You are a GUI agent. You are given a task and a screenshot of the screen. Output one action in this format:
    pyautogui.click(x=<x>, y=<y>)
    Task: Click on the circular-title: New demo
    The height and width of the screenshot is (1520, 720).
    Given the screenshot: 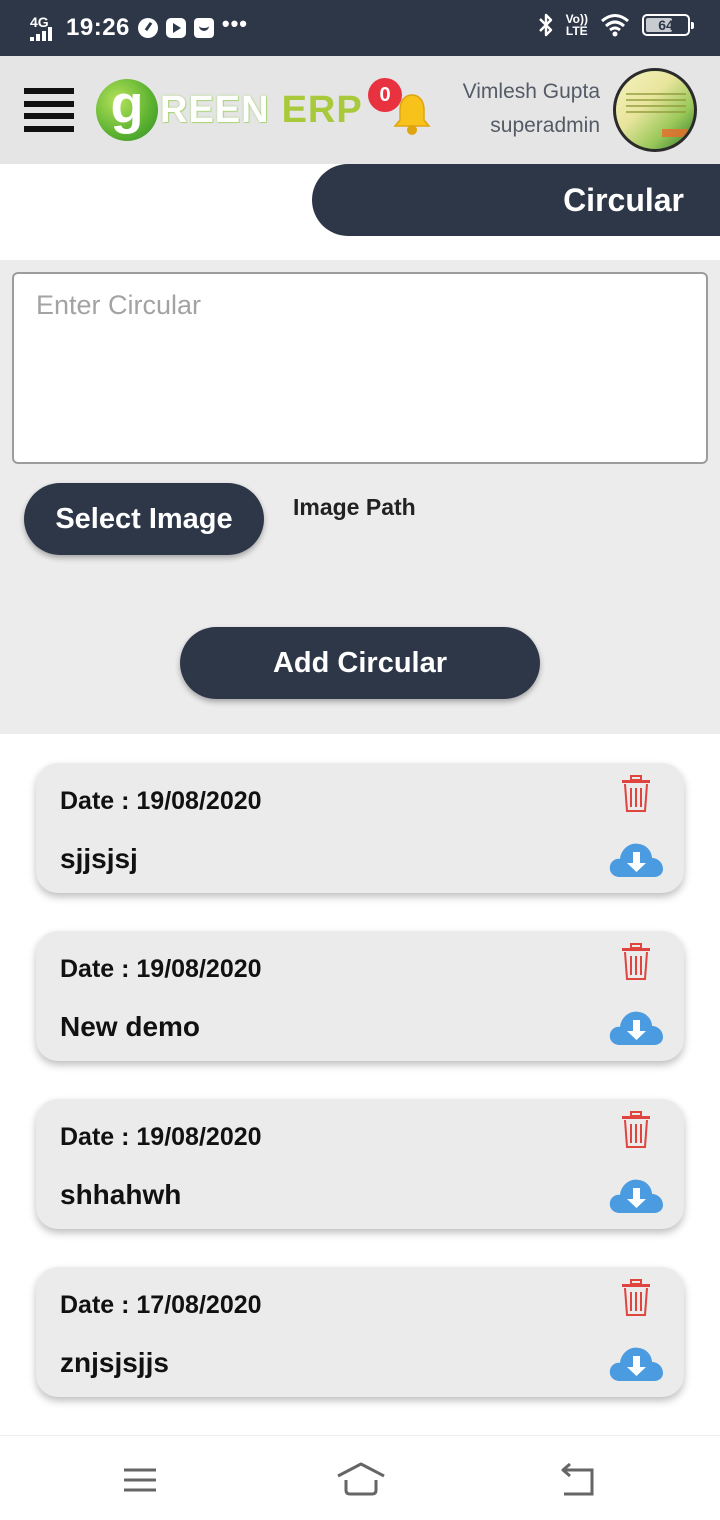 What is the action you would take?
    pyautogui.click(x=130, y=1026)
    